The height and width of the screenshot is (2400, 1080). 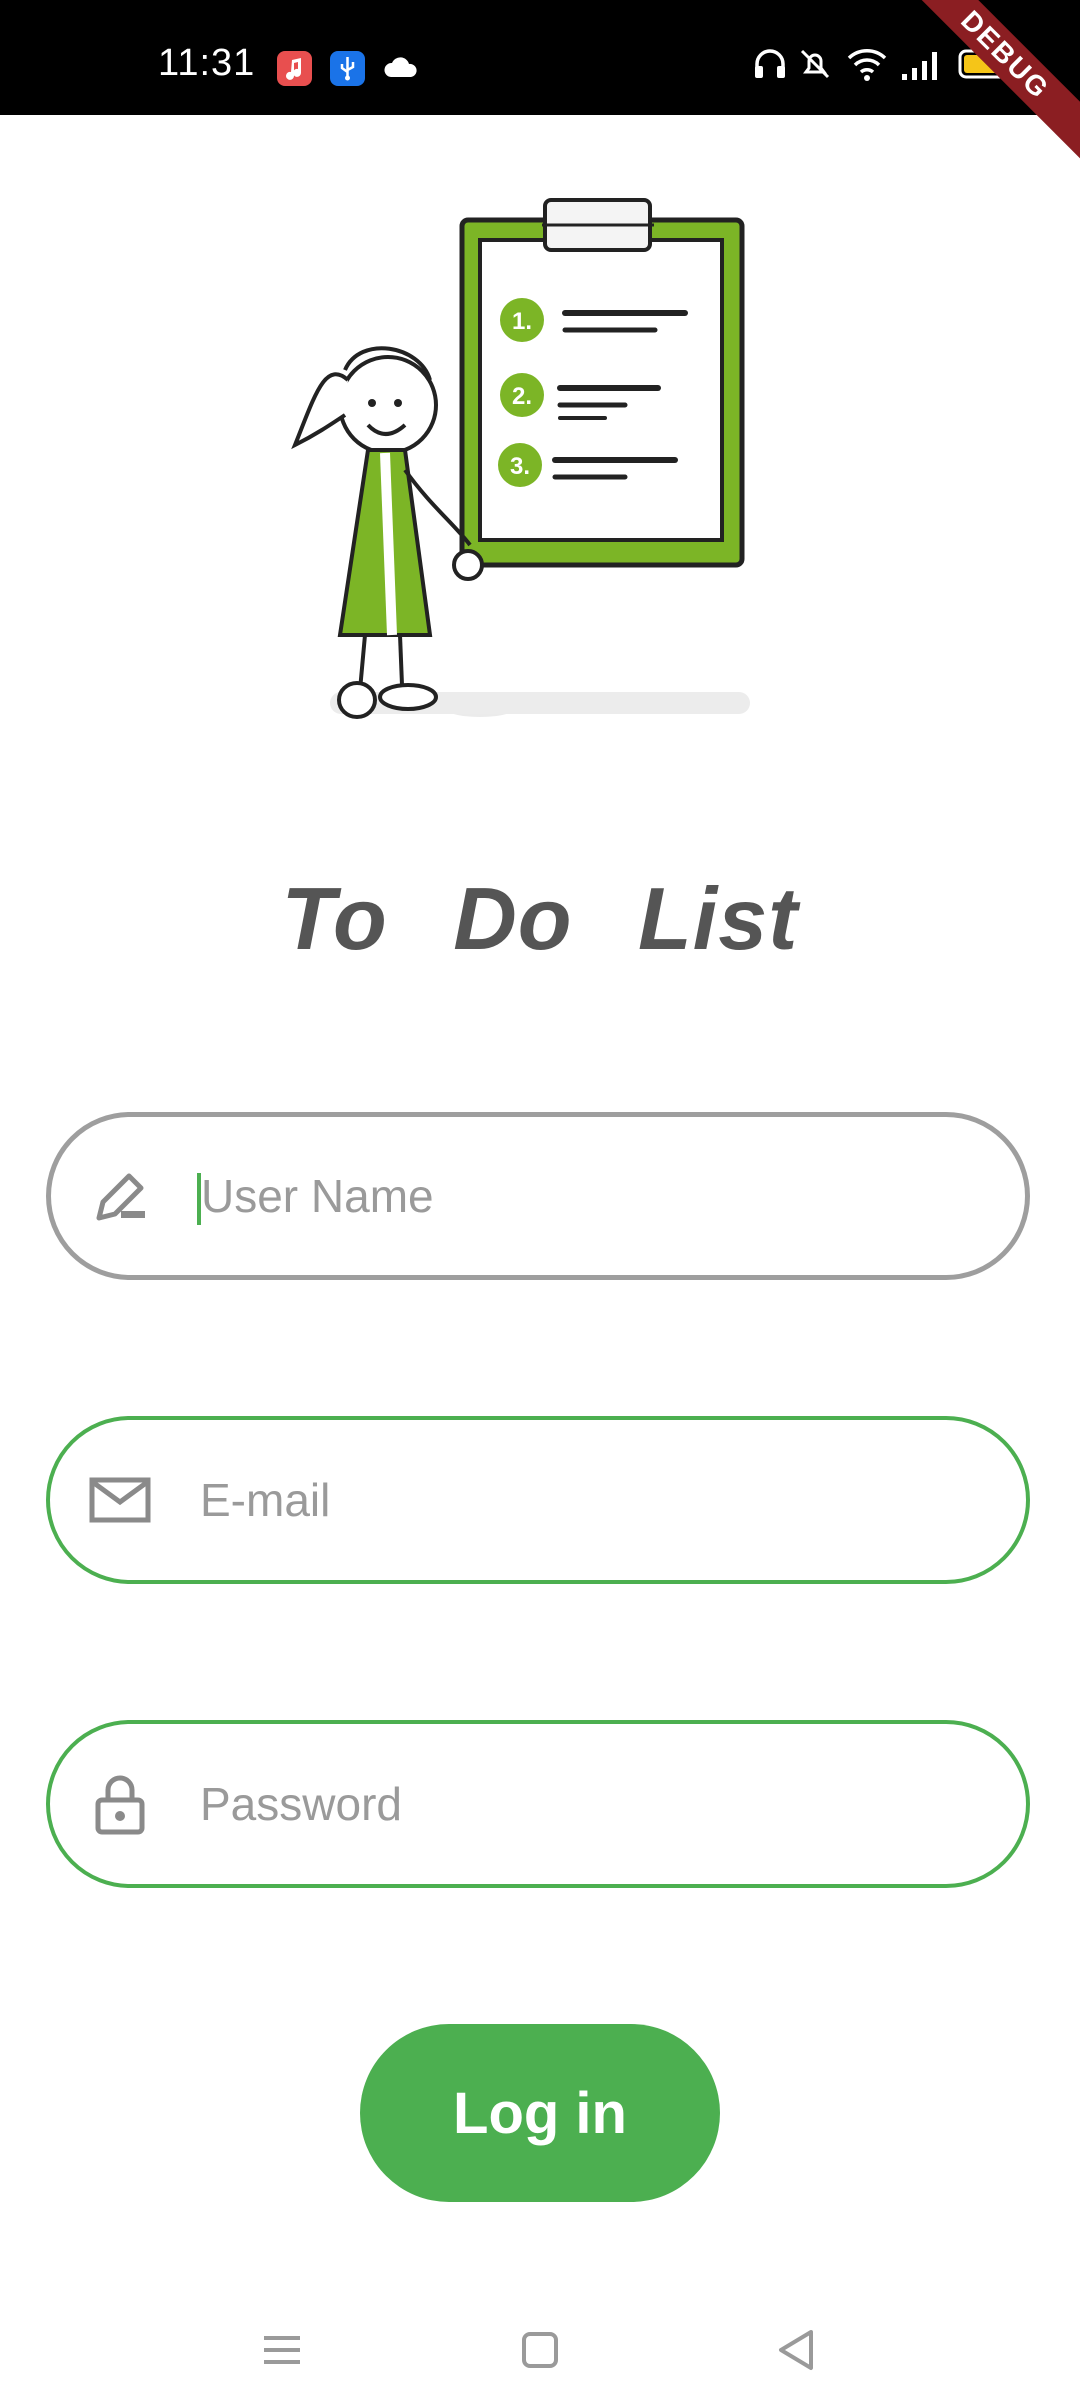 I want to click on mail-icon, so click(x=120, y=1500).